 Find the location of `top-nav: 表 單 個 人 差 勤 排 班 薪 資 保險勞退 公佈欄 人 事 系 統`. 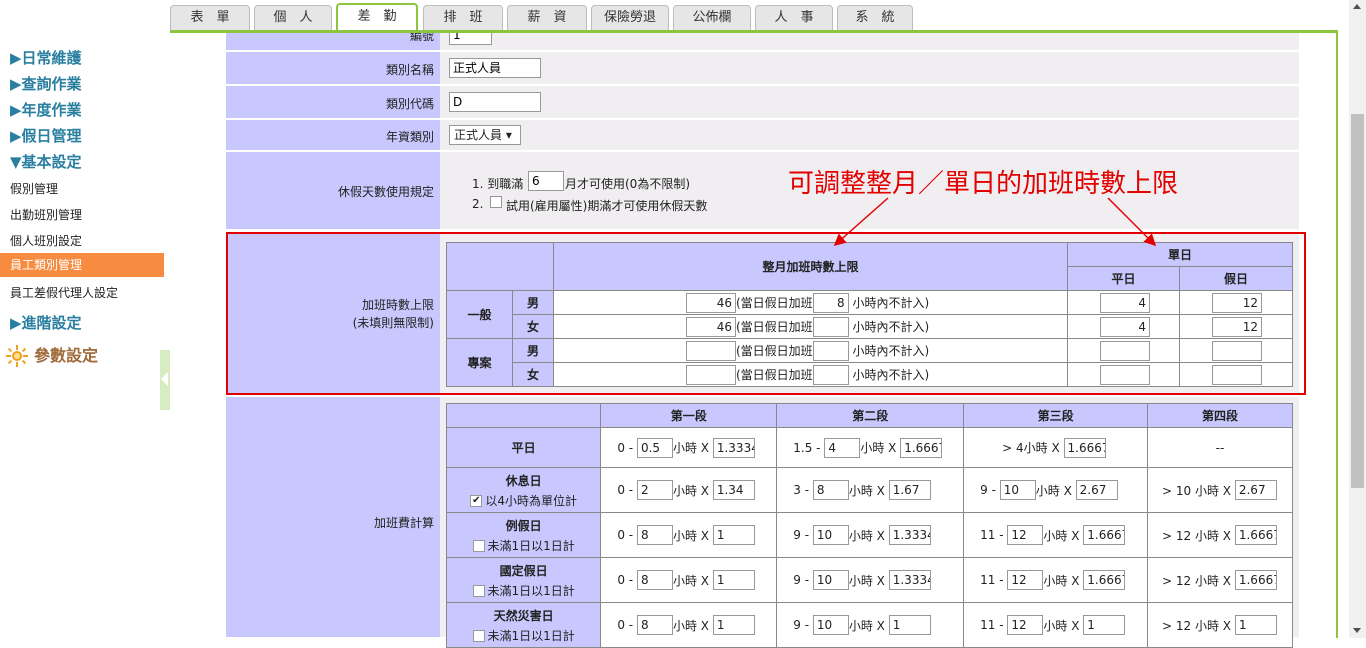

top-nav: 表 單 個 人 差 勤 排 班 薪 資 保險勞退 公佈欄 人 事 系 統 is located at coordinates (683, 16).